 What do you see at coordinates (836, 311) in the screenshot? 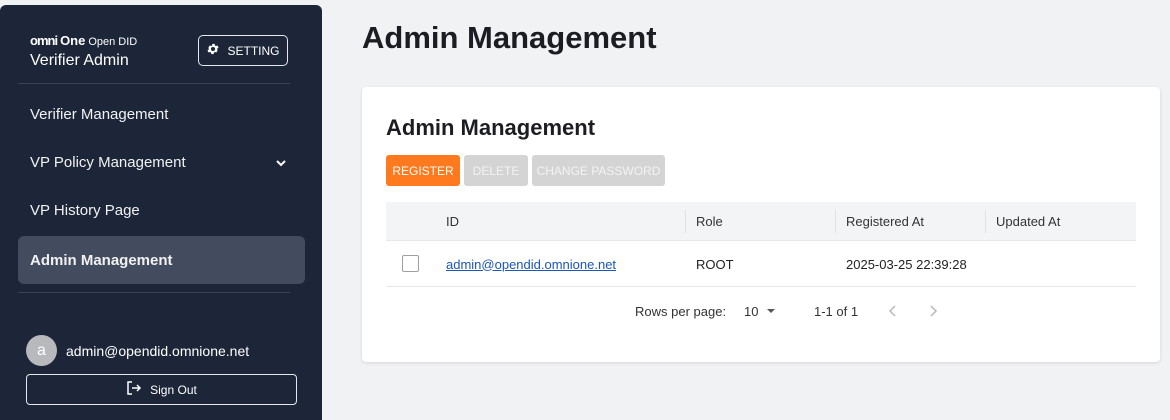
I see `pagination-range: 1-1 of 1` at bounding box center [836, 311].